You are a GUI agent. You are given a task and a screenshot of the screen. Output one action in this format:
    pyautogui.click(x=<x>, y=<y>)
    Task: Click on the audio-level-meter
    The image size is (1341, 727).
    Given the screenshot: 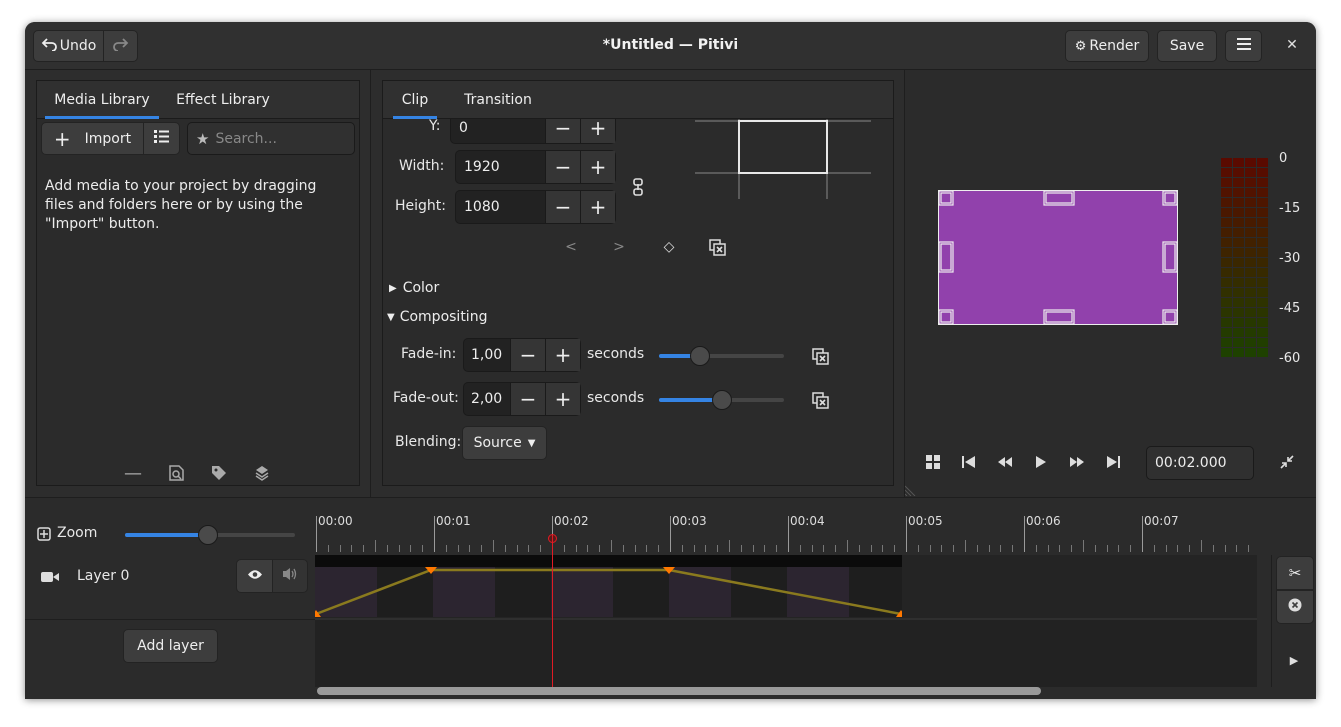 What is the action you would take?
    pyautogui.click(x=1245, y=258)
    